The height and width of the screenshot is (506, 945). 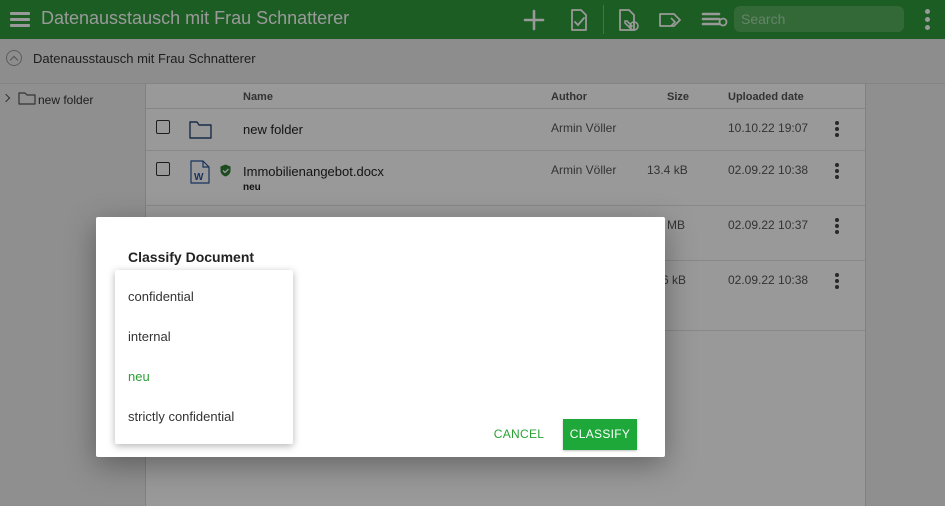 What do you see at coordinates (191, 257) in the screenshot?
I see `dialog-title: Classify Document` at bounding box center [191, 257].